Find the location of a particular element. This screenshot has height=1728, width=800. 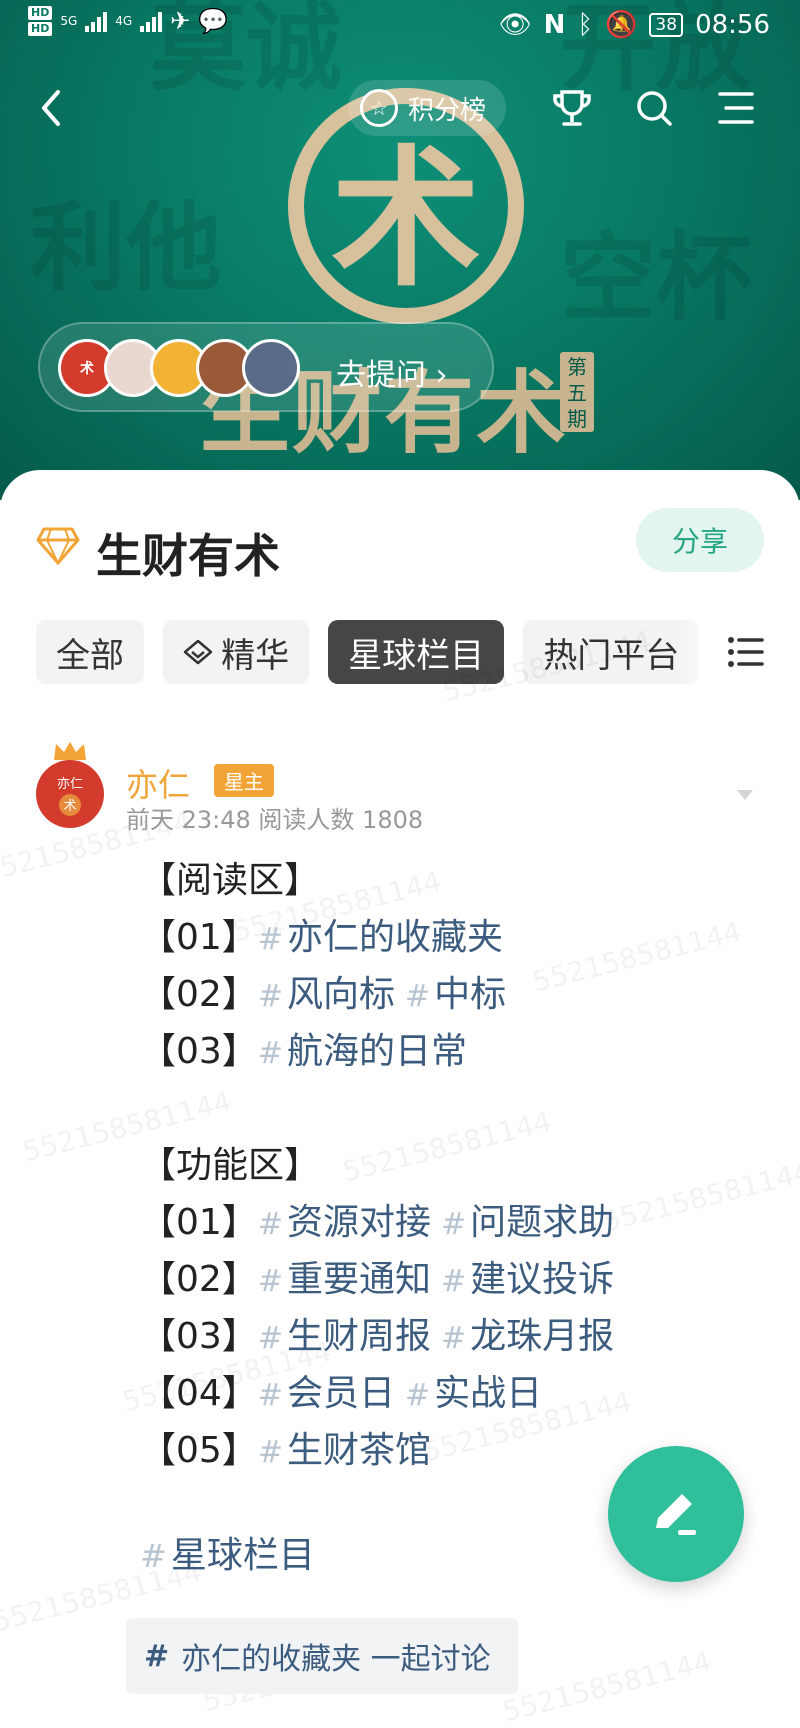

hashtag-link: # 资源对接 is located at coordinates (344, 1222).